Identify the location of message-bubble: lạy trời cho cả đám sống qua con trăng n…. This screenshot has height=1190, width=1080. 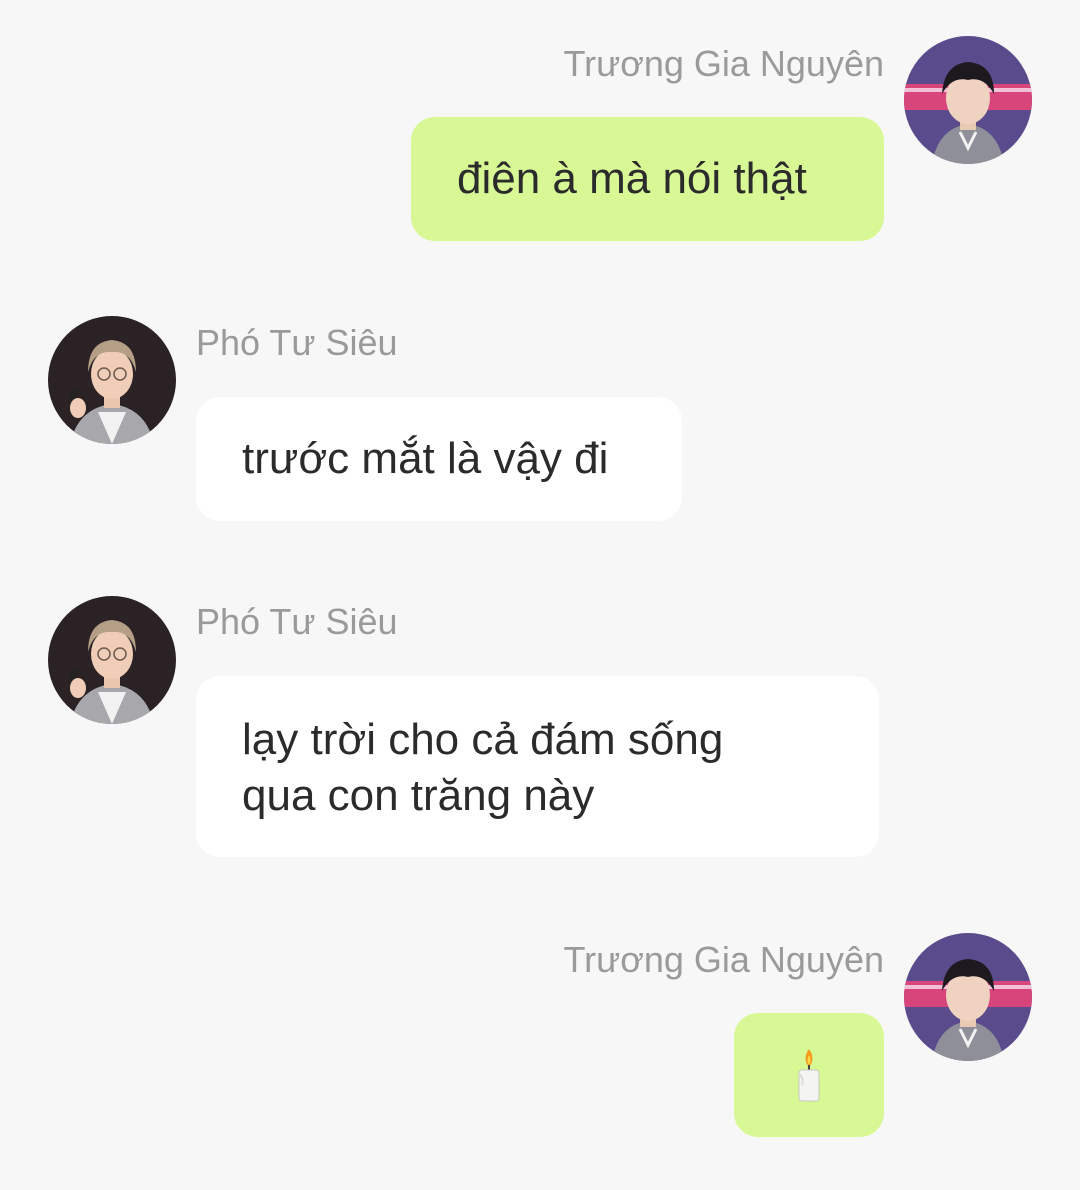
(537, 766).